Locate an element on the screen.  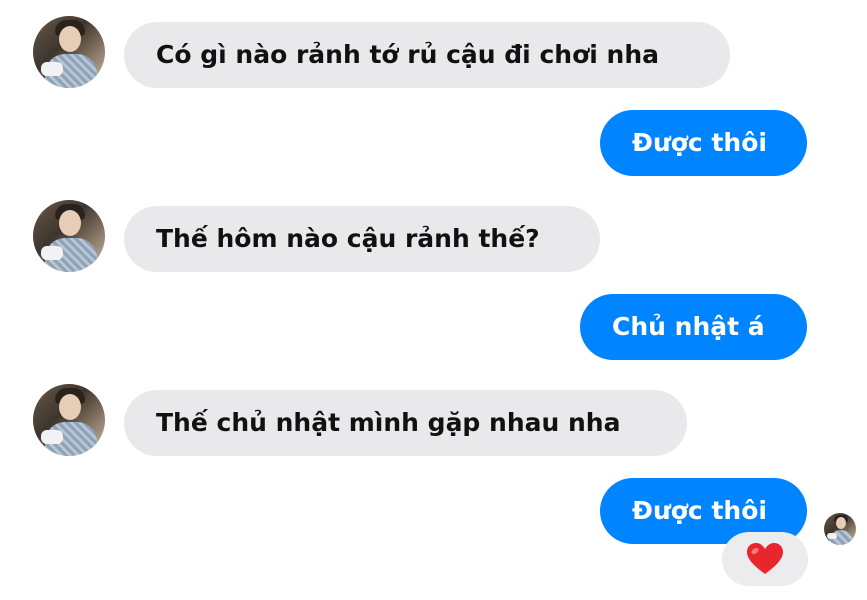
outgoing-message: Chủ nhật á is located at coordinates (693, 327).